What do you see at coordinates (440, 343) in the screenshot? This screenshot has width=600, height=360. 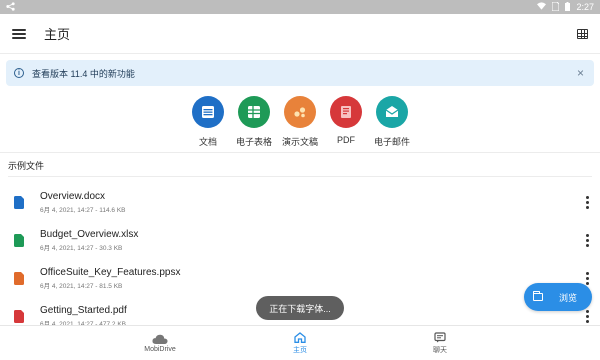 I see `nav-chat: 聊天` at bounding box center [440, 343].